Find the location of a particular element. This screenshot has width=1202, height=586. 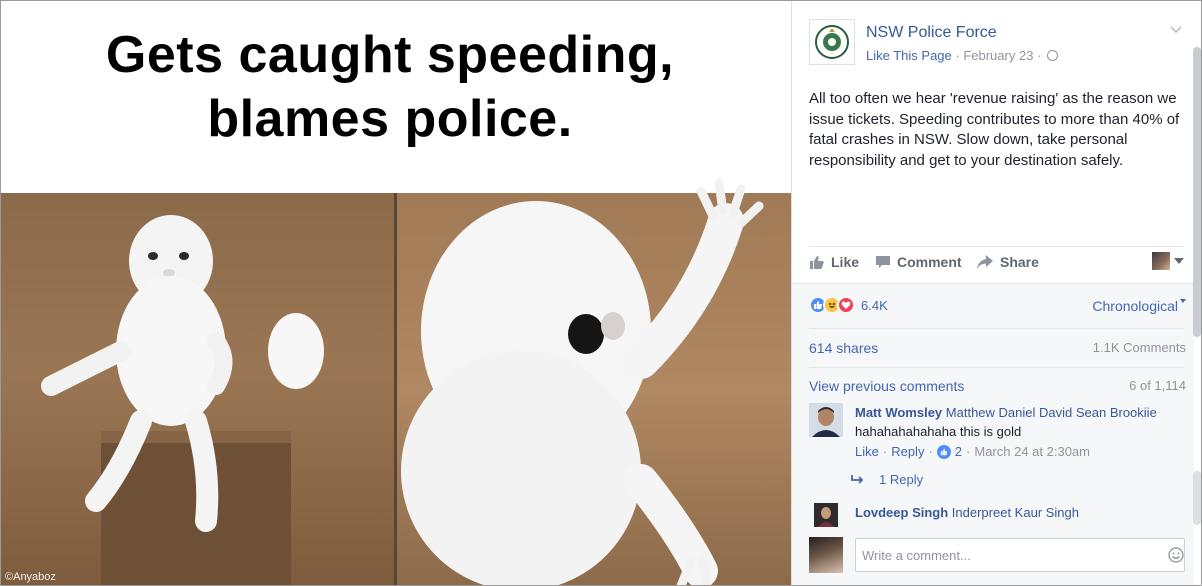

comment-author-link: Matt Womsley is located at coordinates (898, 412).